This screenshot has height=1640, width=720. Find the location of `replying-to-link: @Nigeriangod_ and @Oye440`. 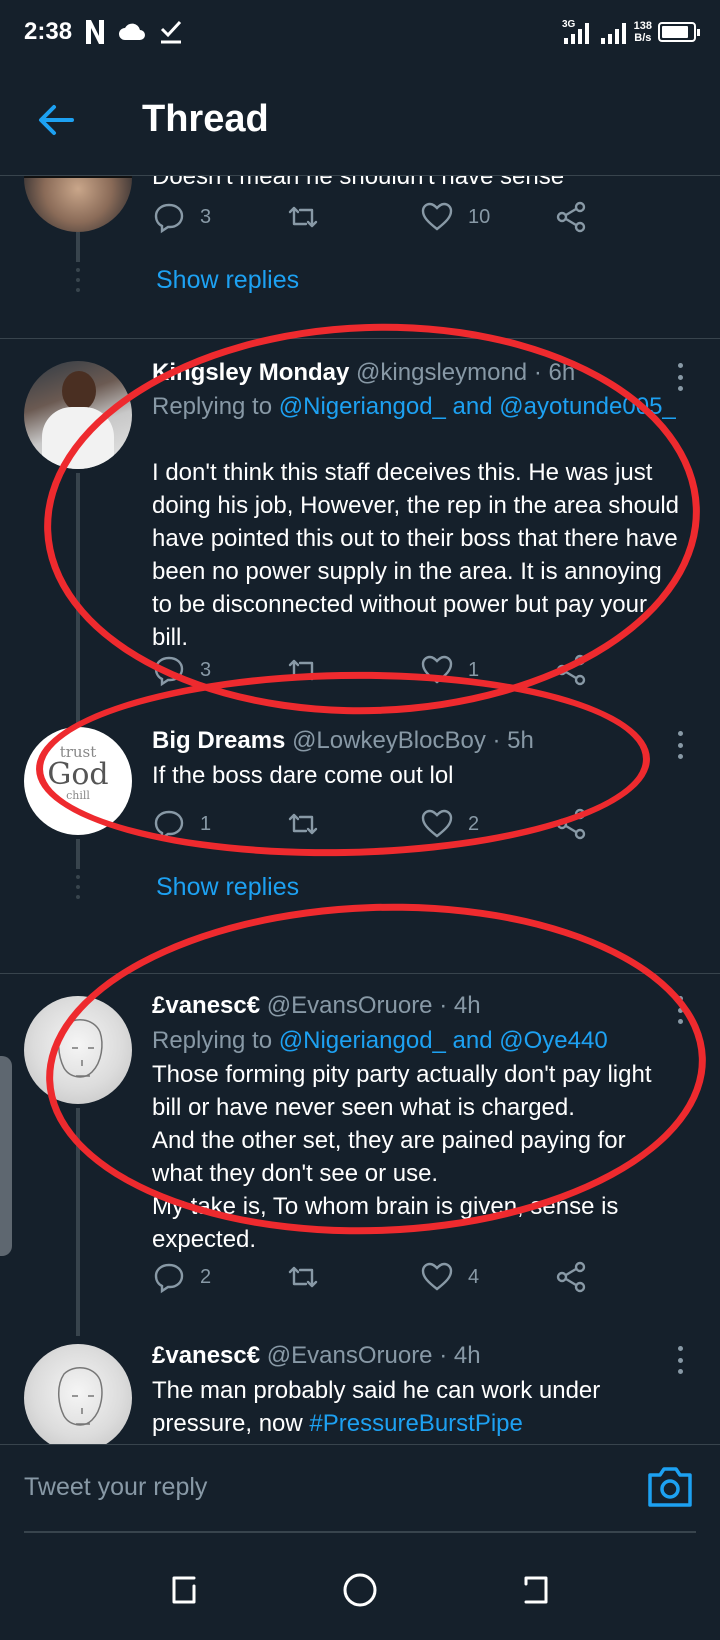

replying-to-link: @Nigeriangod_ and @Oye440 is located at coordinates (443, 1040).